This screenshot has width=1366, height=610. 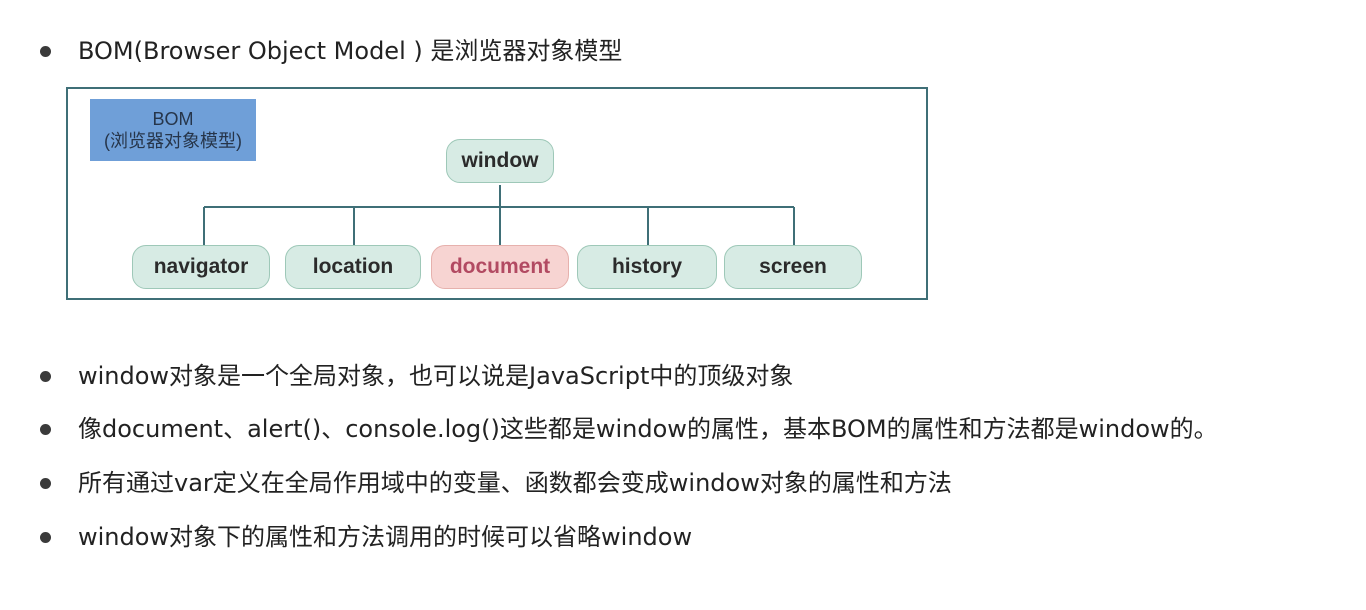 What do you see at coordinates (201, 267) in the screenshot?
I see `node-navigator: navigator` at bounding box center [201, 267].